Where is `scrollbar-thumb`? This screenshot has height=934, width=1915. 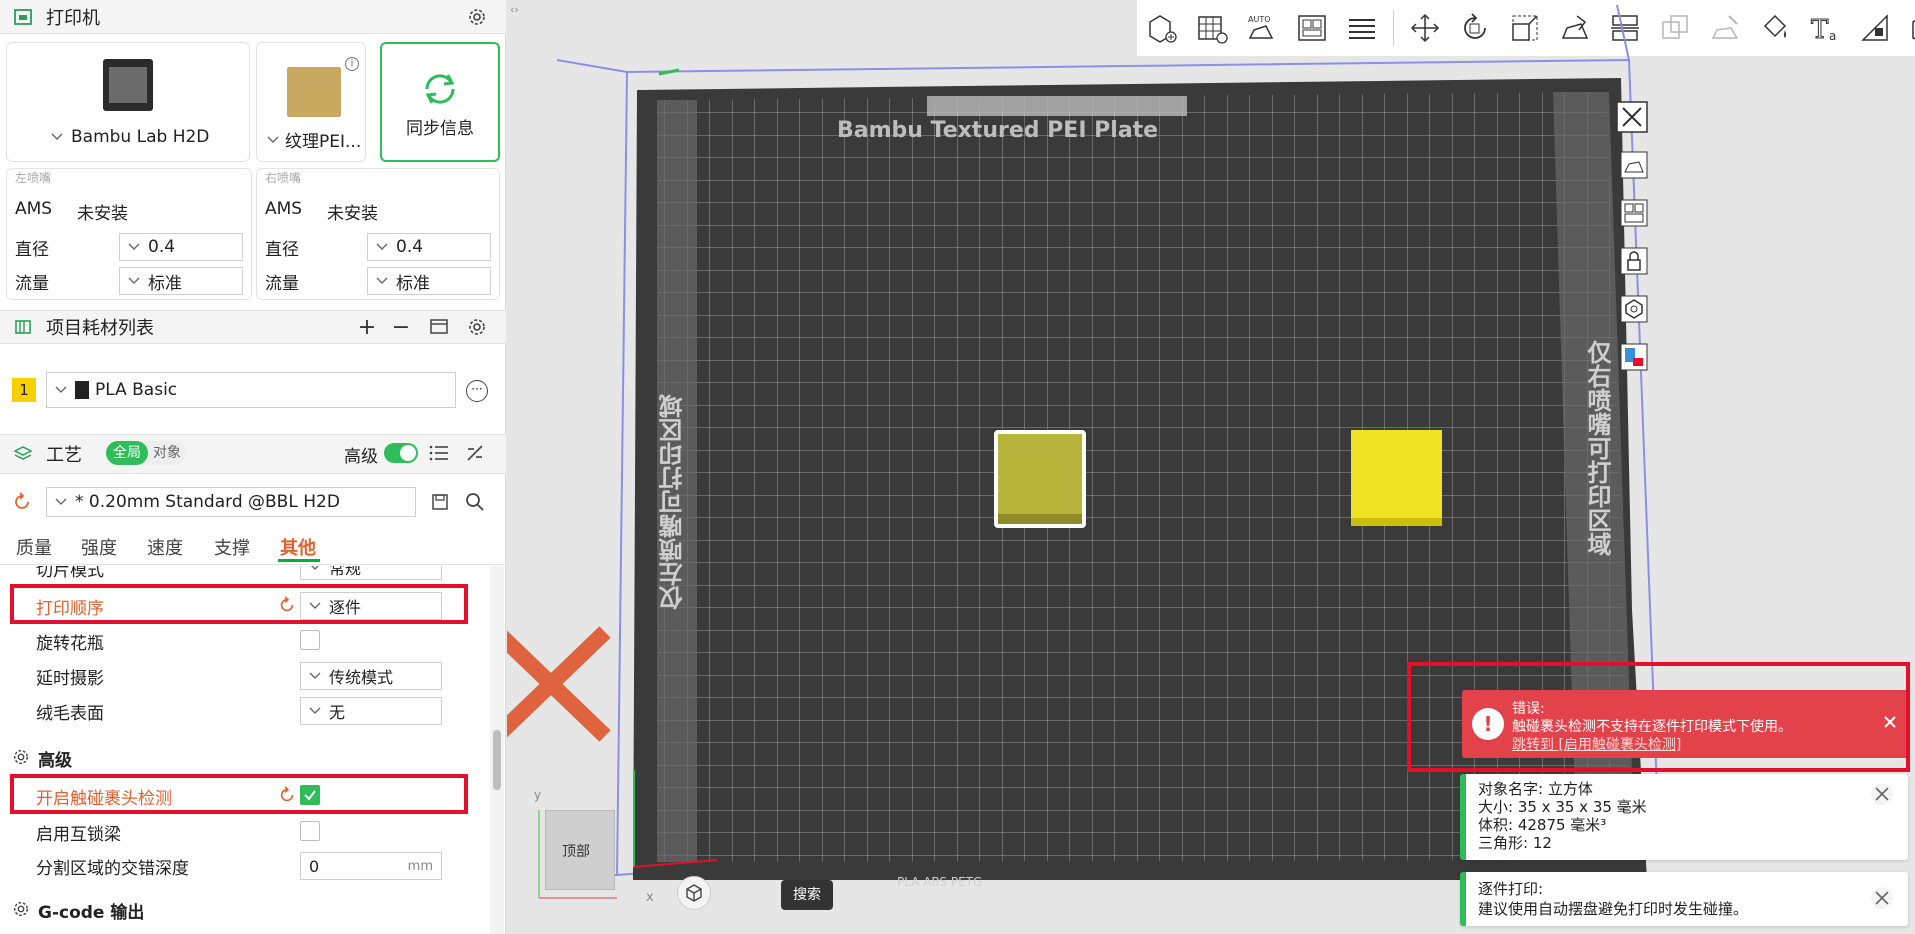
scrollbar-thumb is located at coordinates (497, 760).